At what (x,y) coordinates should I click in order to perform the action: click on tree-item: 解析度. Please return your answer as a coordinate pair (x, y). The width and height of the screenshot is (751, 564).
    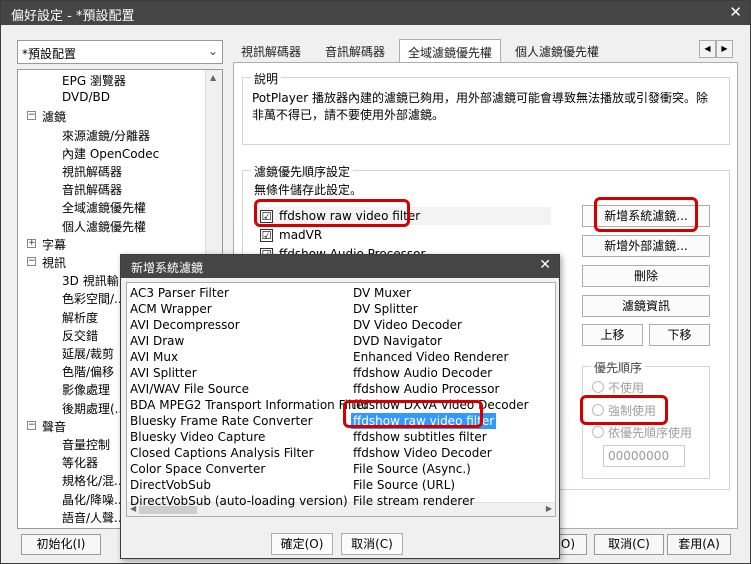
    Looking at the image, I should click on (80, 317).